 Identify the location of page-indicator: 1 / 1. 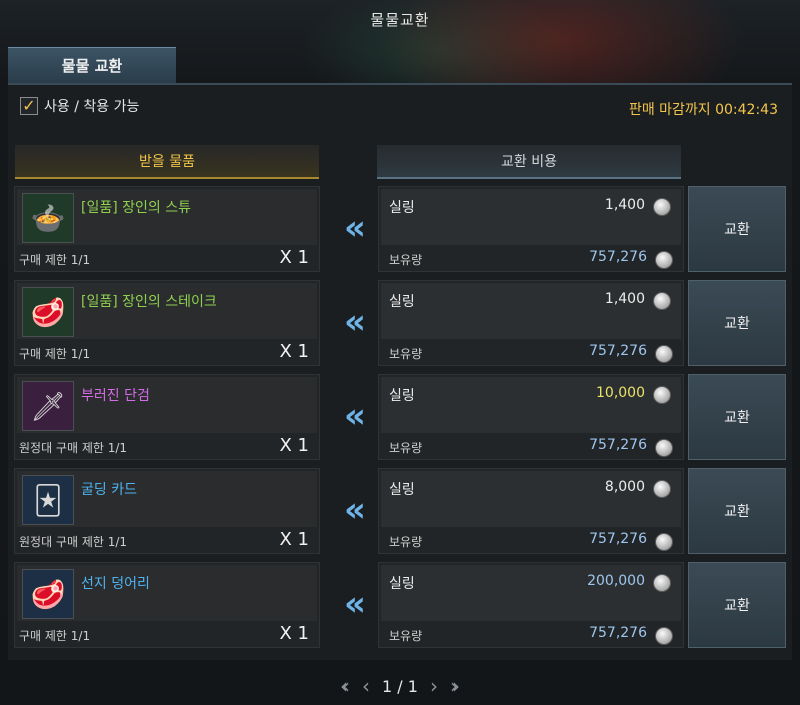
(400, 686).